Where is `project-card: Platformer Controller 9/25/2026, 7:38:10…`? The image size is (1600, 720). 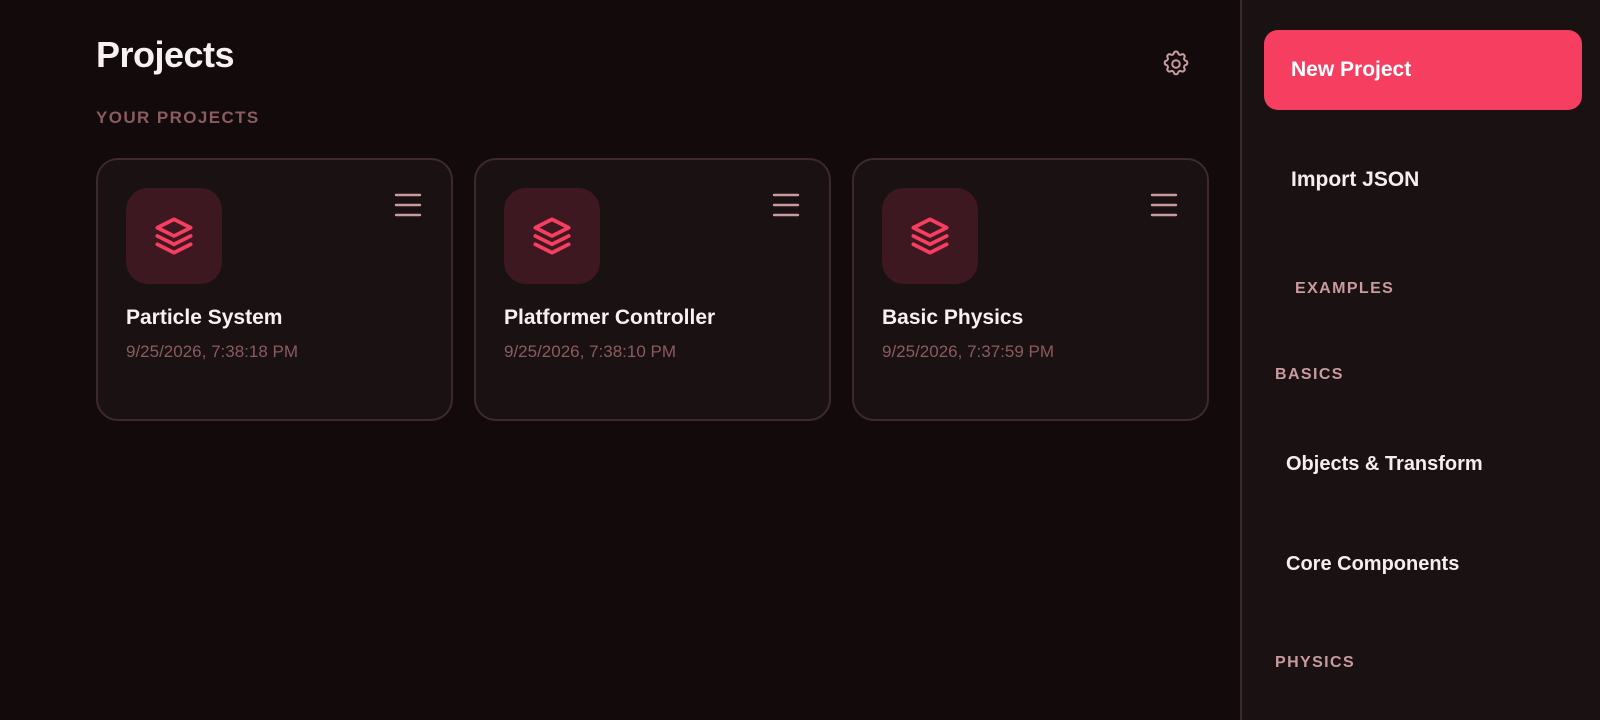 project-card: Platformer Controller 9/25/2026, 7:38:10… is located at coordinates (652, 289).